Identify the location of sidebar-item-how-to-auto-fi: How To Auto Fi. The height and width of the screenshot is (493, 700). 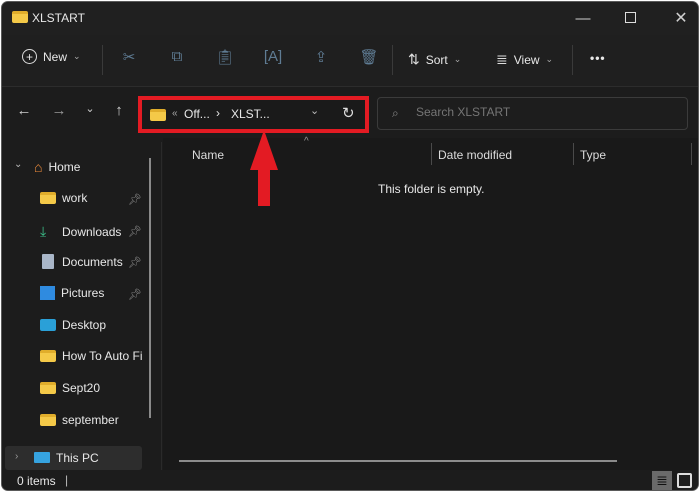
(91, 356).